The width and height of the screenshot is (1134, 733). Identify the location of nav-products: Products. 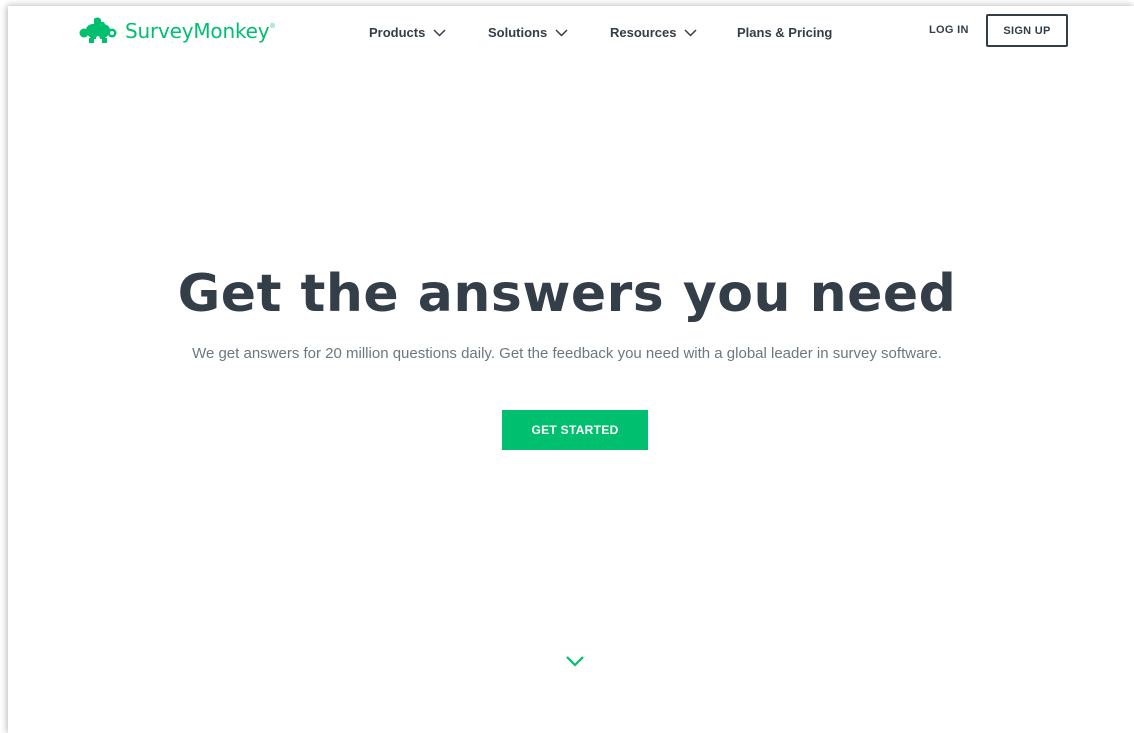
(407, 32).